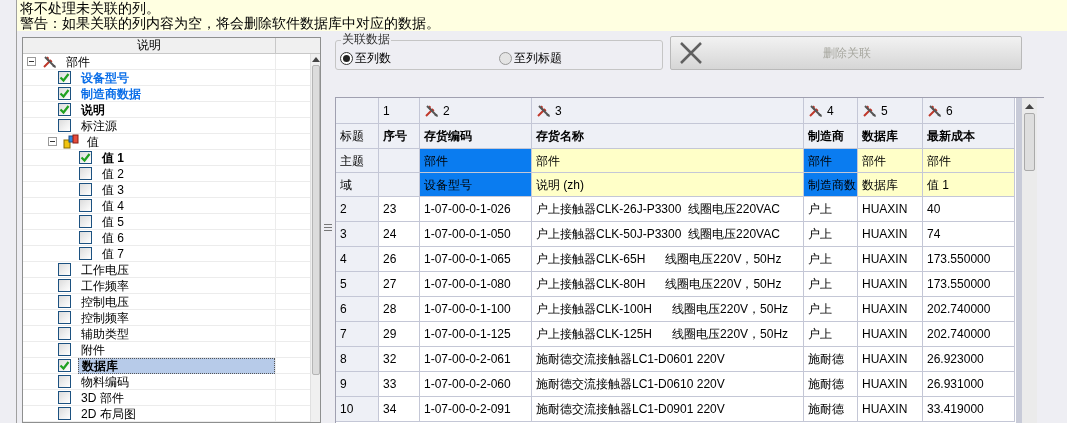  I want to click on tree-item-label: 值 4, so click(113, 205).